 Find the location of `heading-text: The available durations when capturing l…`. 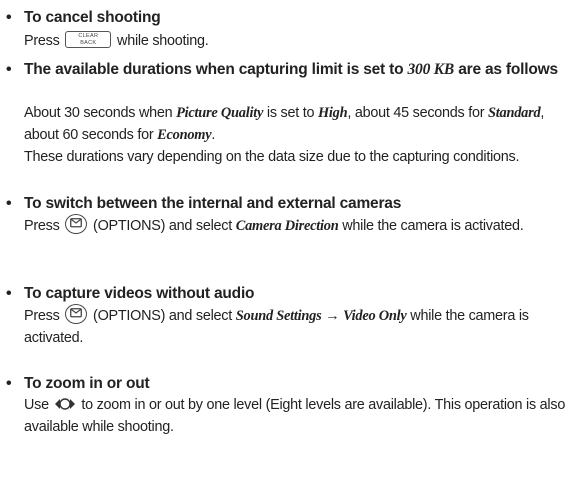

heading-text: The available durations when capturing l… is located at coordinates (214, 69).